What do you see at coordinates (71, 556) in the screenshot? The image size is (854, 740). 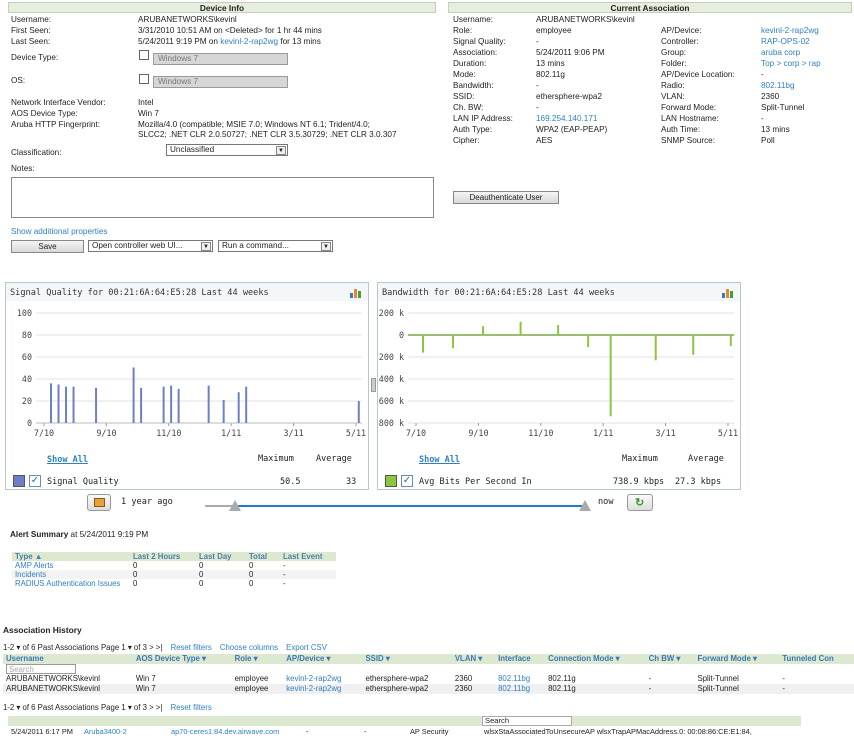 I see `alert-col-type: Type ▲` at bounding box center [71, 556].